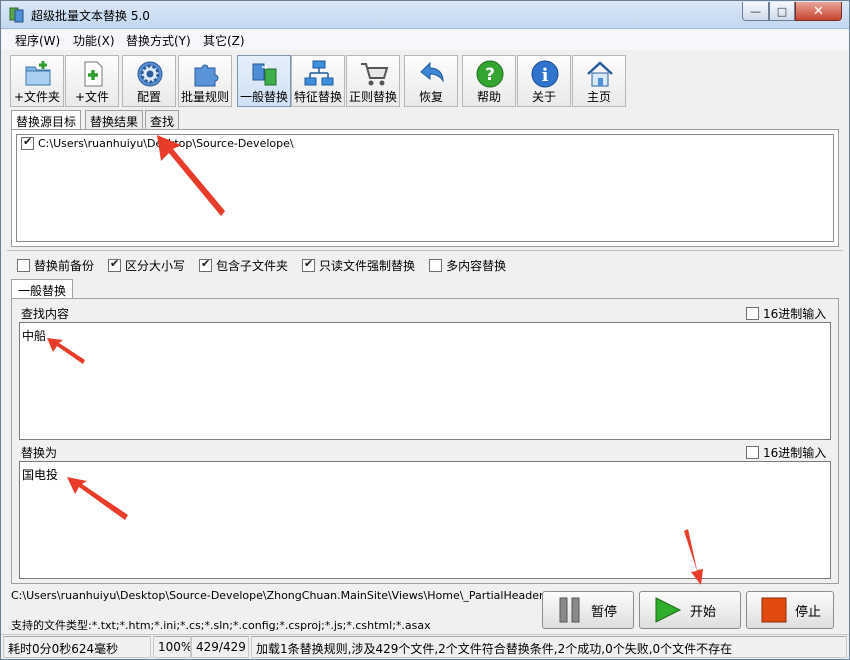 This screenshot has height=660, width=850. Describe the element at coordinates (488, 97) in the screenshot. I see `help-label: 帮助` at that location.